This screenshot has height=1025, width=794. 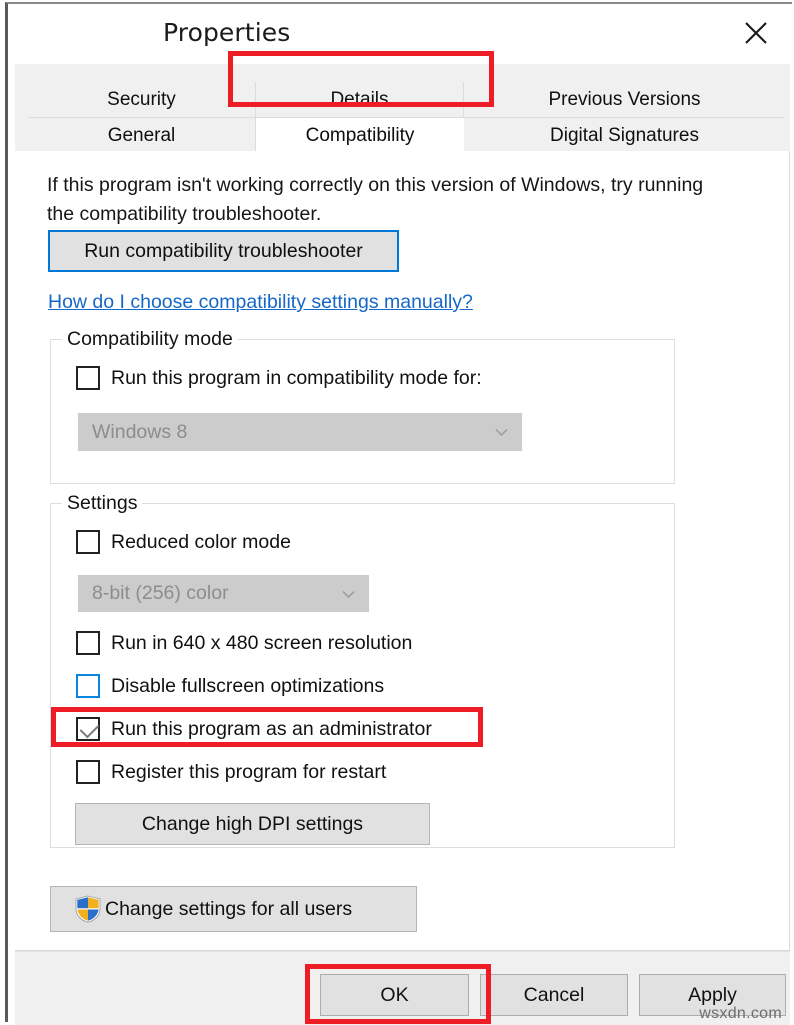 I want to click on tab-row-bottom: General Compatibility Digital Signatures, so click(x=406, y=136).